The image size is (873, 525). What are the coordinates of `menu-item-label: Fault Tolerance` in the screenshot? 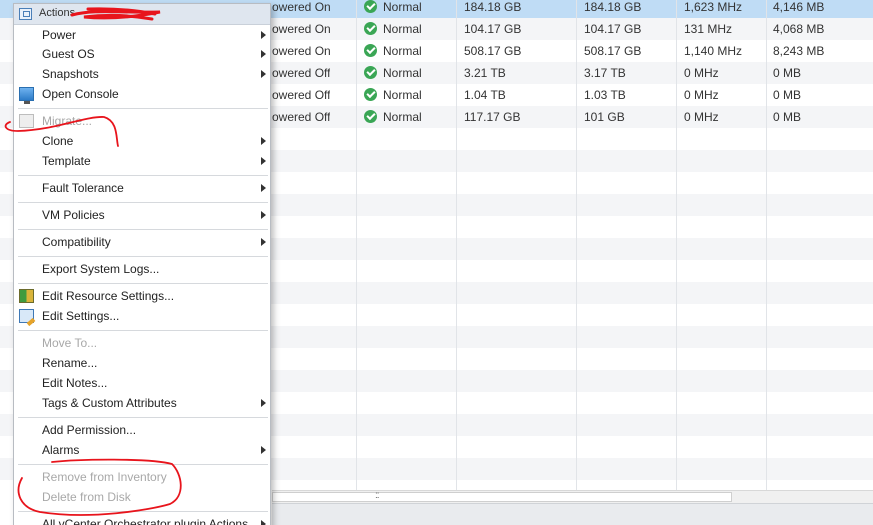 It's located at (83, 188).